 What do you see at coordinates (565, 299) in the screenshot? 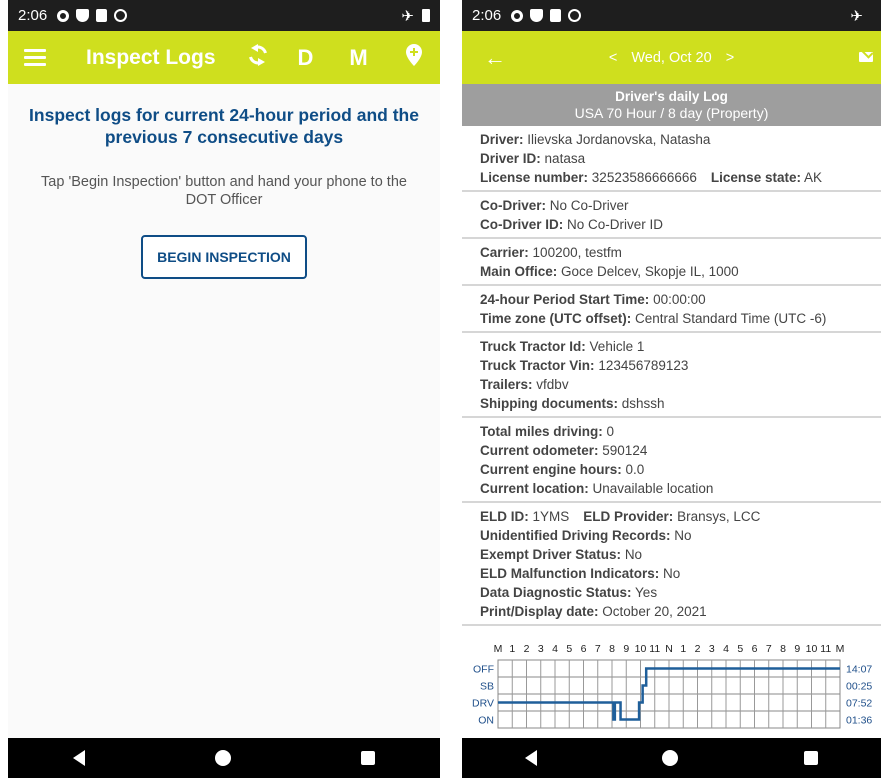
I see `period-start-label: 24-hour Period Start Time:` at bounding box center [565, 299].